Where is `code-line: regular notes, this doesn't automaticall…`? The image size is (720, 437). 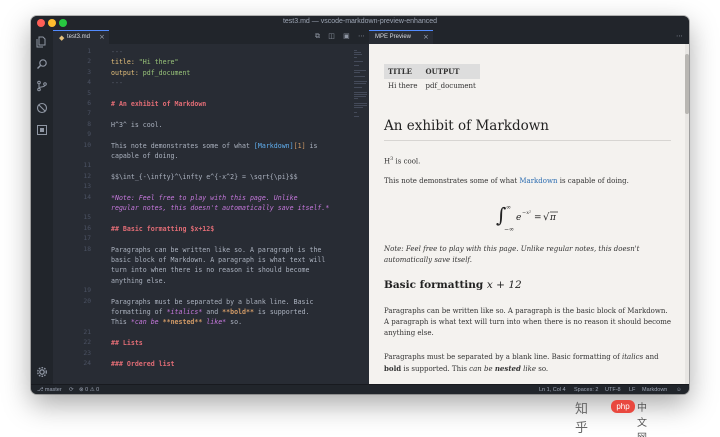 code-line: regular notes, this doesn't automaticall… is located at coordinates (220, 208).